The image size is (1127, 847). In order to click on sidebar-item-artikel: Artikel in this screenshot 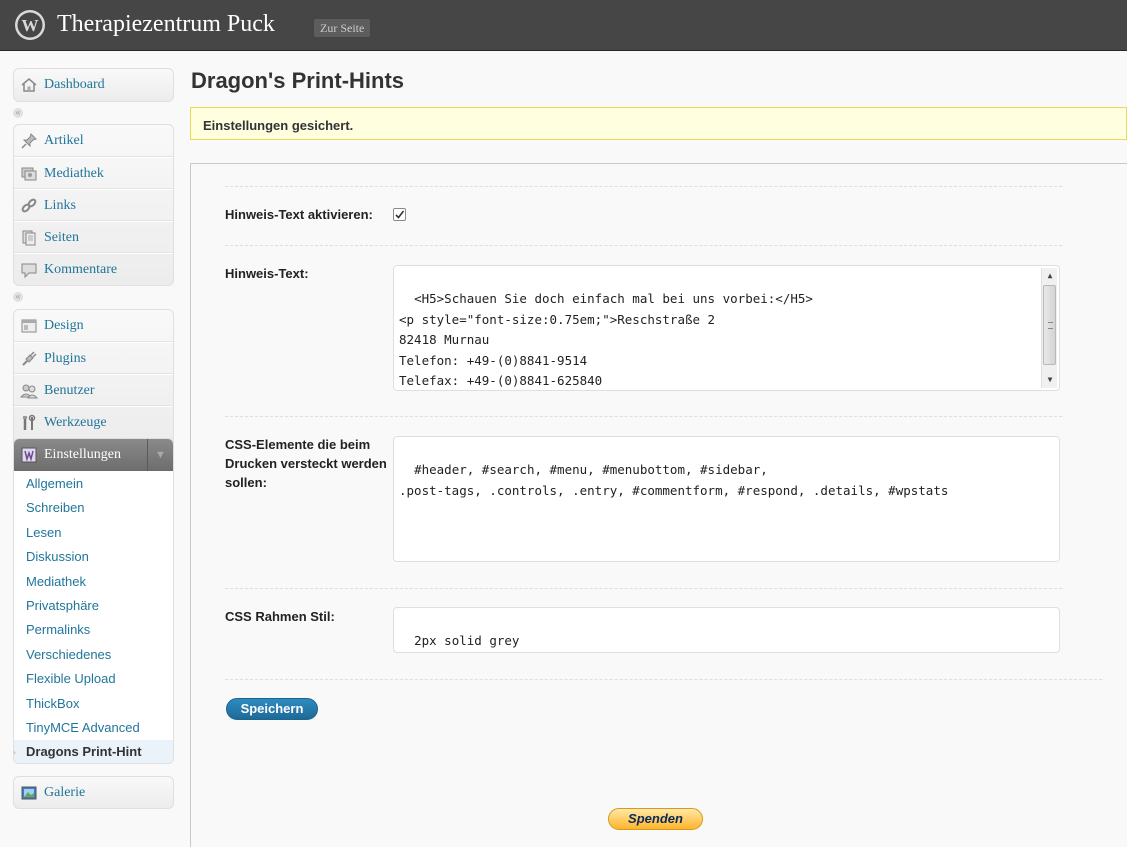, I will do `click(93, 141)`.